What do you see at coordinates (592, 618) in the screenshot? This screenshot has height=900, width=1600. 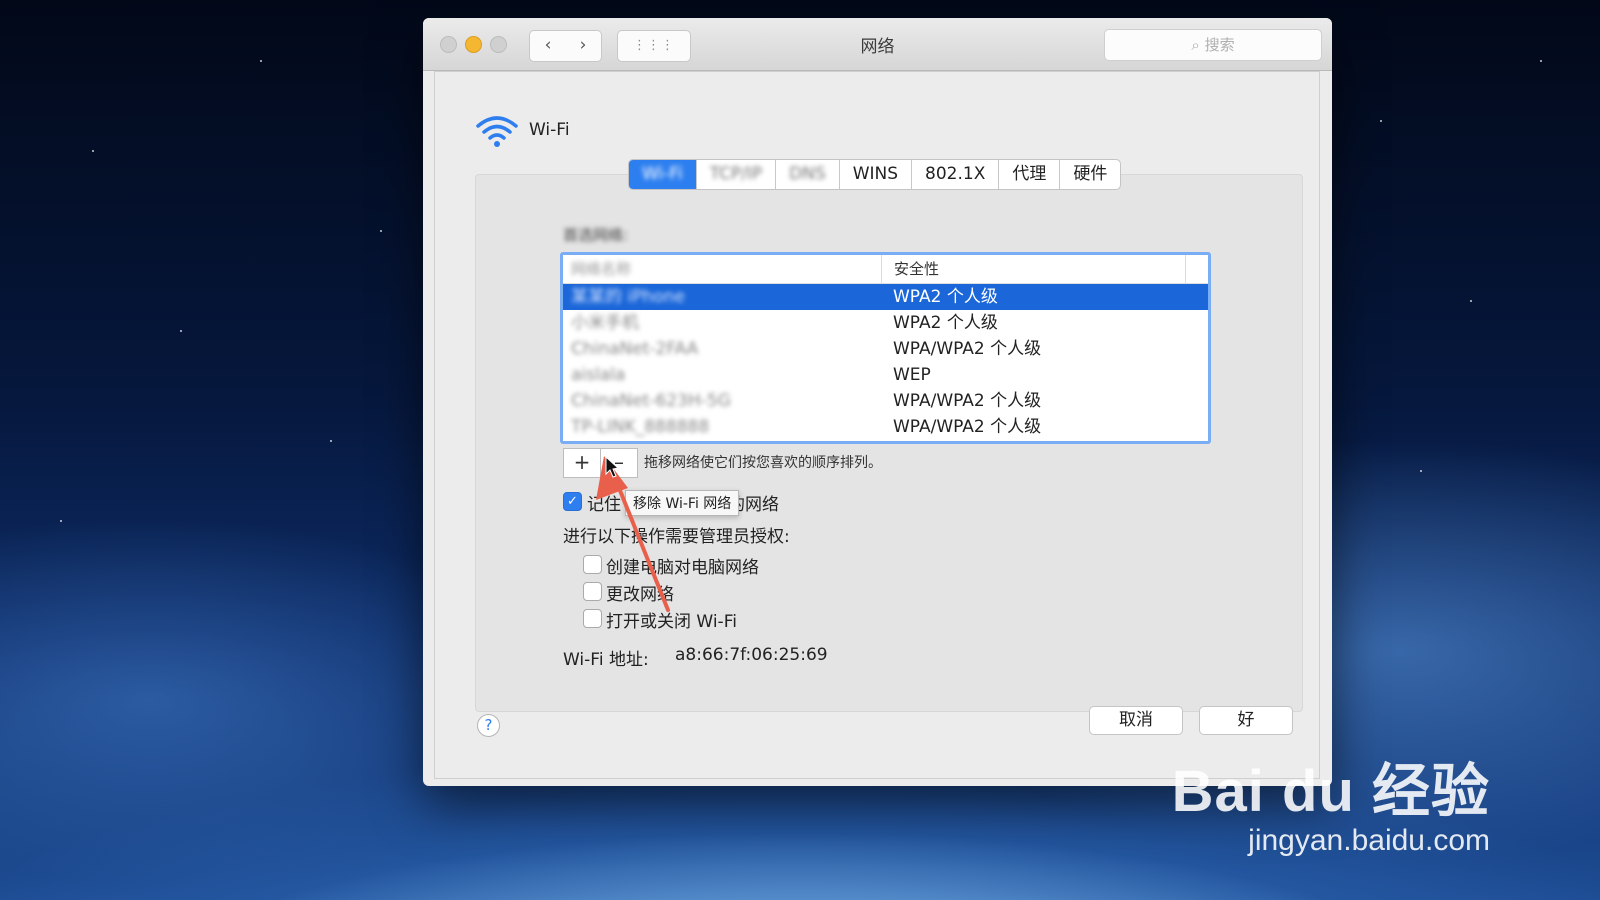 I see `checkbox-toggle-wifi` at bounding box center [592, 618].